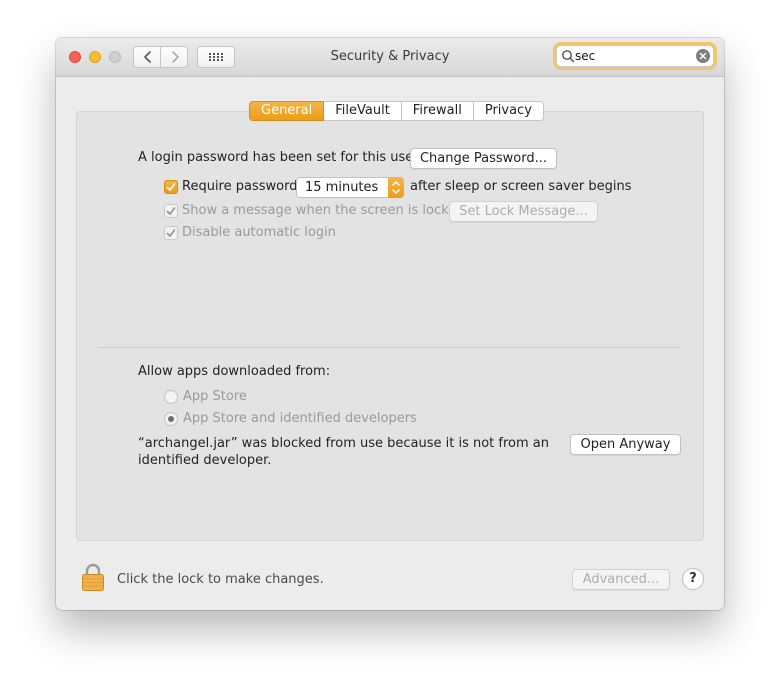  I want to click on search-field, so click(635, 56).